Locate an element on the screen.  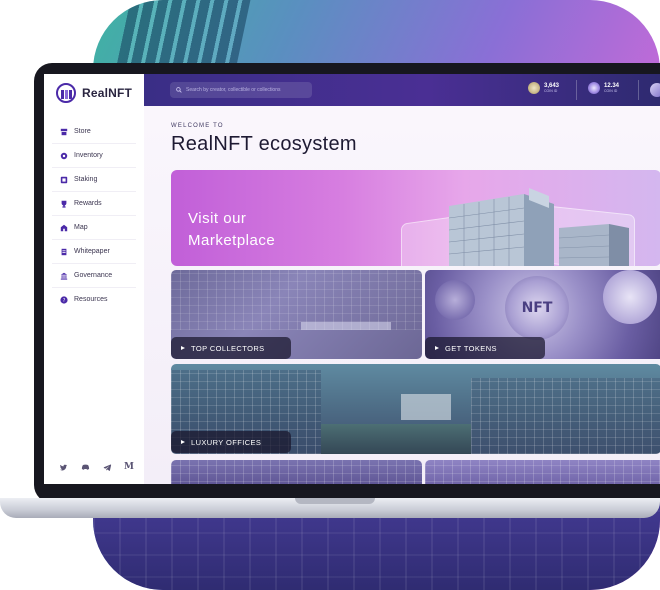
sidebar-item-label: Rewards is located at coordinates (88, 203).